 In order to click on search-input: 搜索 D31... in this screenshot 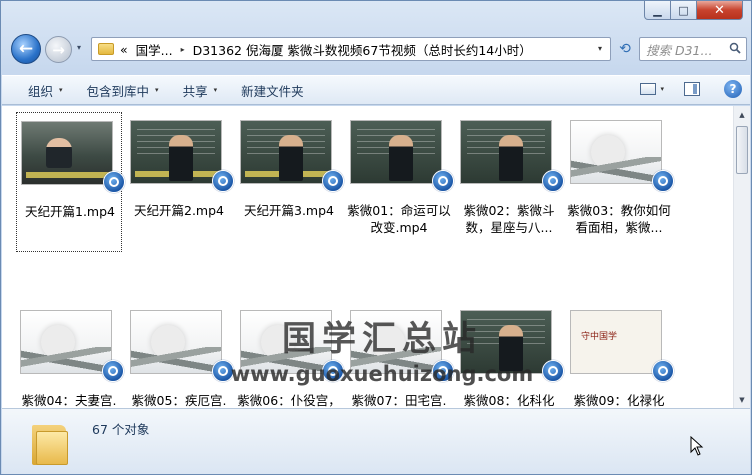, I will do `click(693, 49)`.